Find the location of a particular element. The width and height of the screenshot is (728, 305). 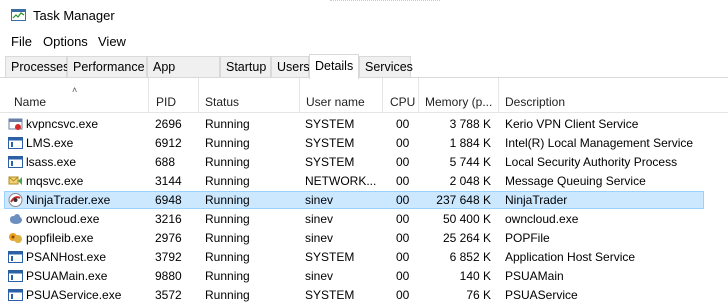

cell-description: PSUAMain is located at coordinates (534, 276).